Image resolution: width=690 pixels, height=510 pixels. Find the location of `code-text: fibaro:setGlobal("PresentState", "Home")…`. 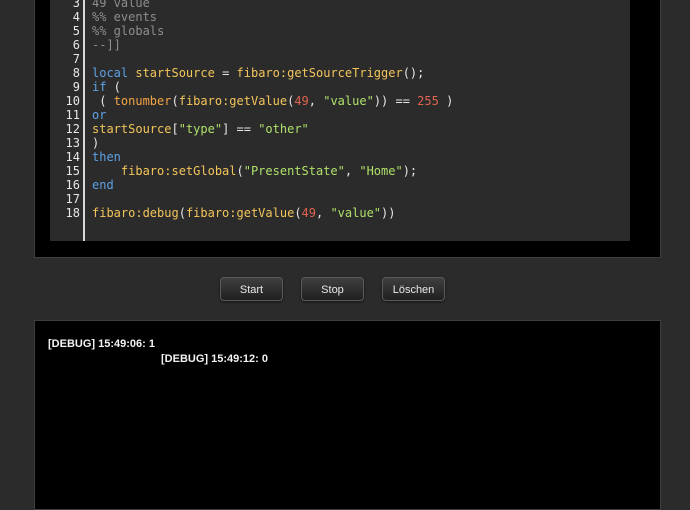

code-text: fibaro:setGlobal("PresentState", "Home")… is located at coordinates (254, 171).